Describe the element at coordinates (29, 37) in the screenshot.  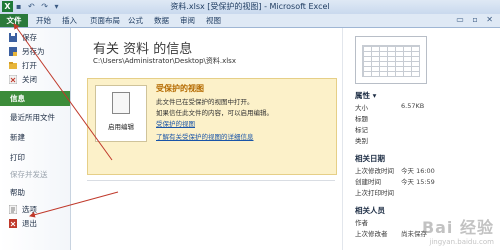
I see `nav-save-label: 保存` at that location.